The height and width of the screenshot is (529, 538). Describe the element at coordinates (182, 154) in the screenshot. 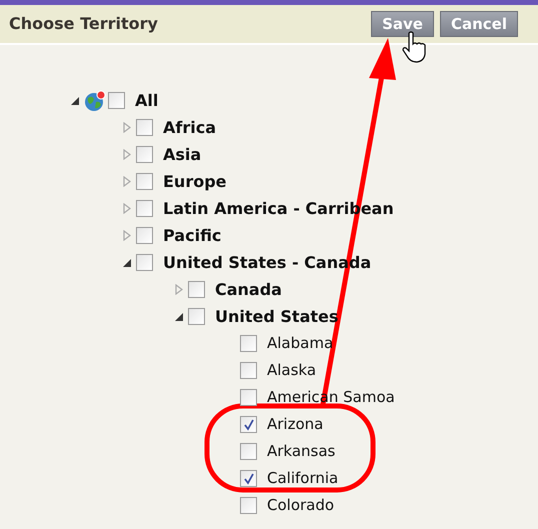

I see `tree-item-label: Asia` at that location.